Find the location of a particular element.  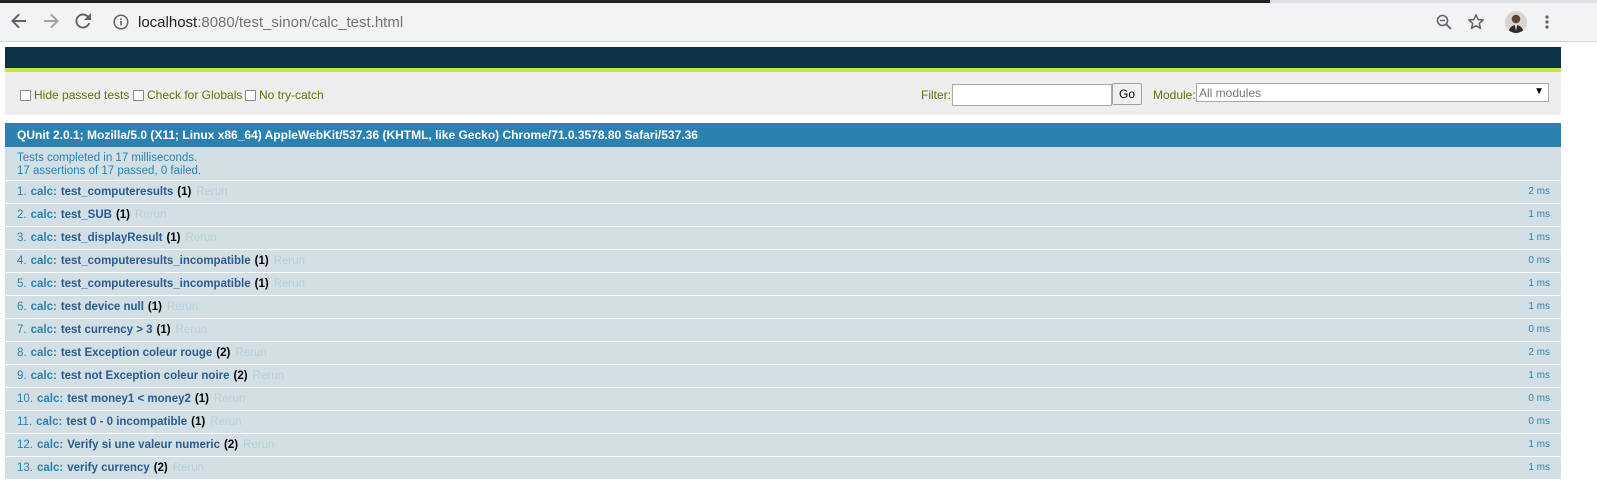

info-icon is located at coordinates (121, 22).